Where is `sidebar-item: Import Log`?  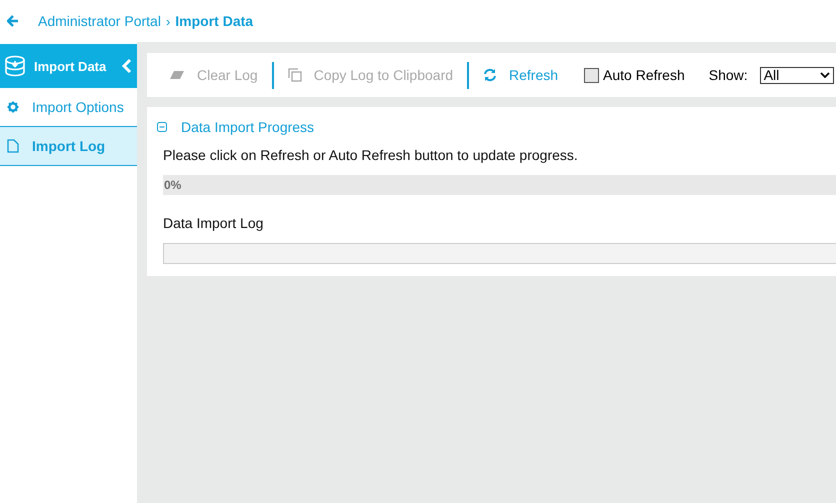 sidebar-item: Import Log is located at coordinates (68, 146).